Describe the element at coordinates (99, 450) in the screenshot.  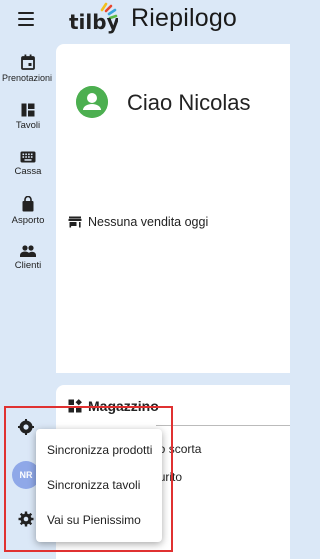
I see `menu-item-sync-products: Sincronizza prodotti` at that location.